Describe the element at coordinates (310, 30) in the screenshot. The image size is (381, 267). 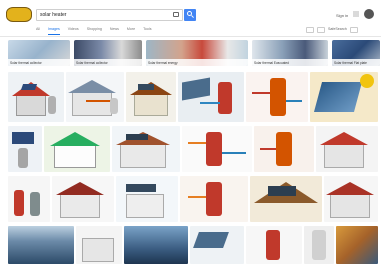
I see `view-toggle-button` at that location.